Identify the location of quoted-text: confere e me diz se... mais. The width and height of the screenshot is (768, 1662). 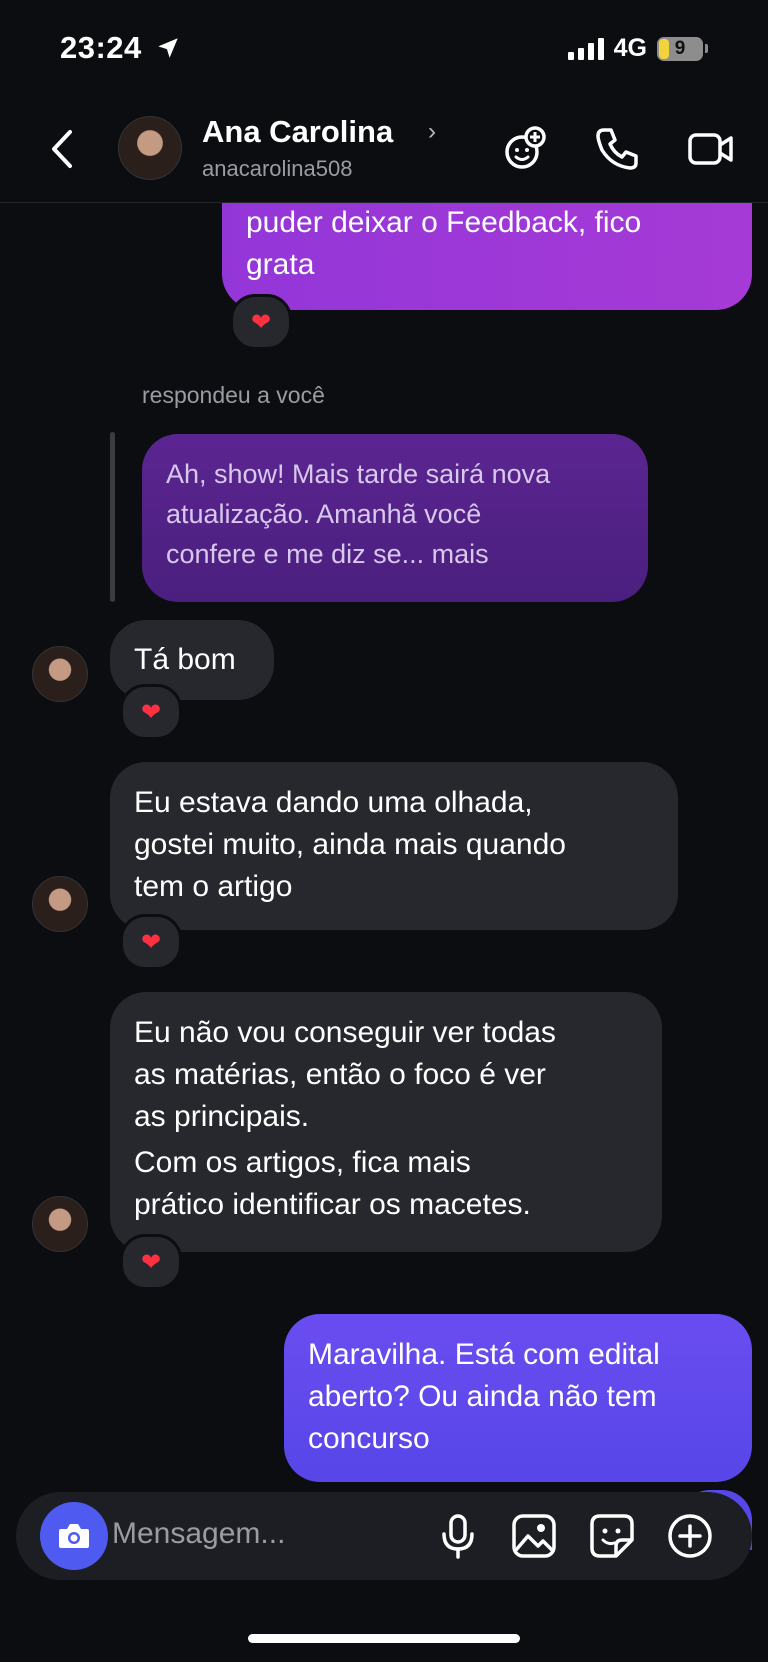
(327, 554).